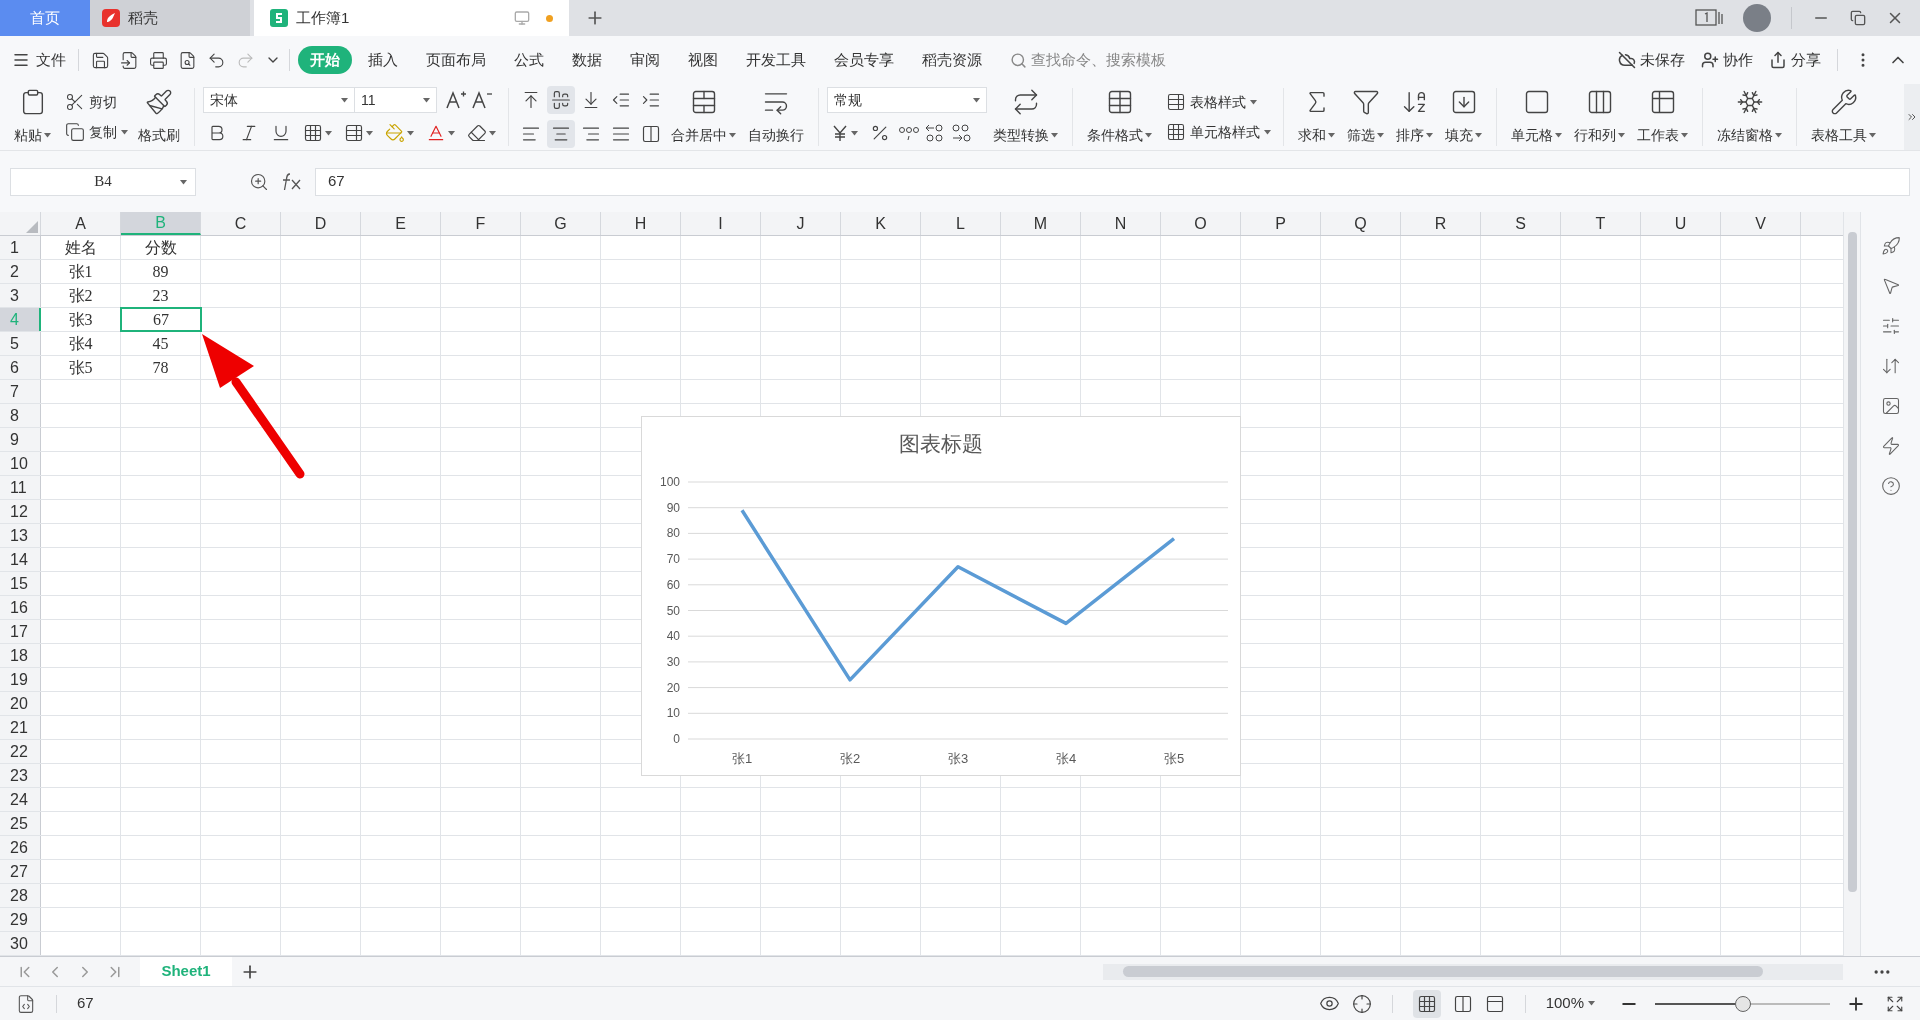 The image size is (1920, 1020). Describe the element at coordinates (20, 271) in the screenshot. I see `row-header: 2` at that location.